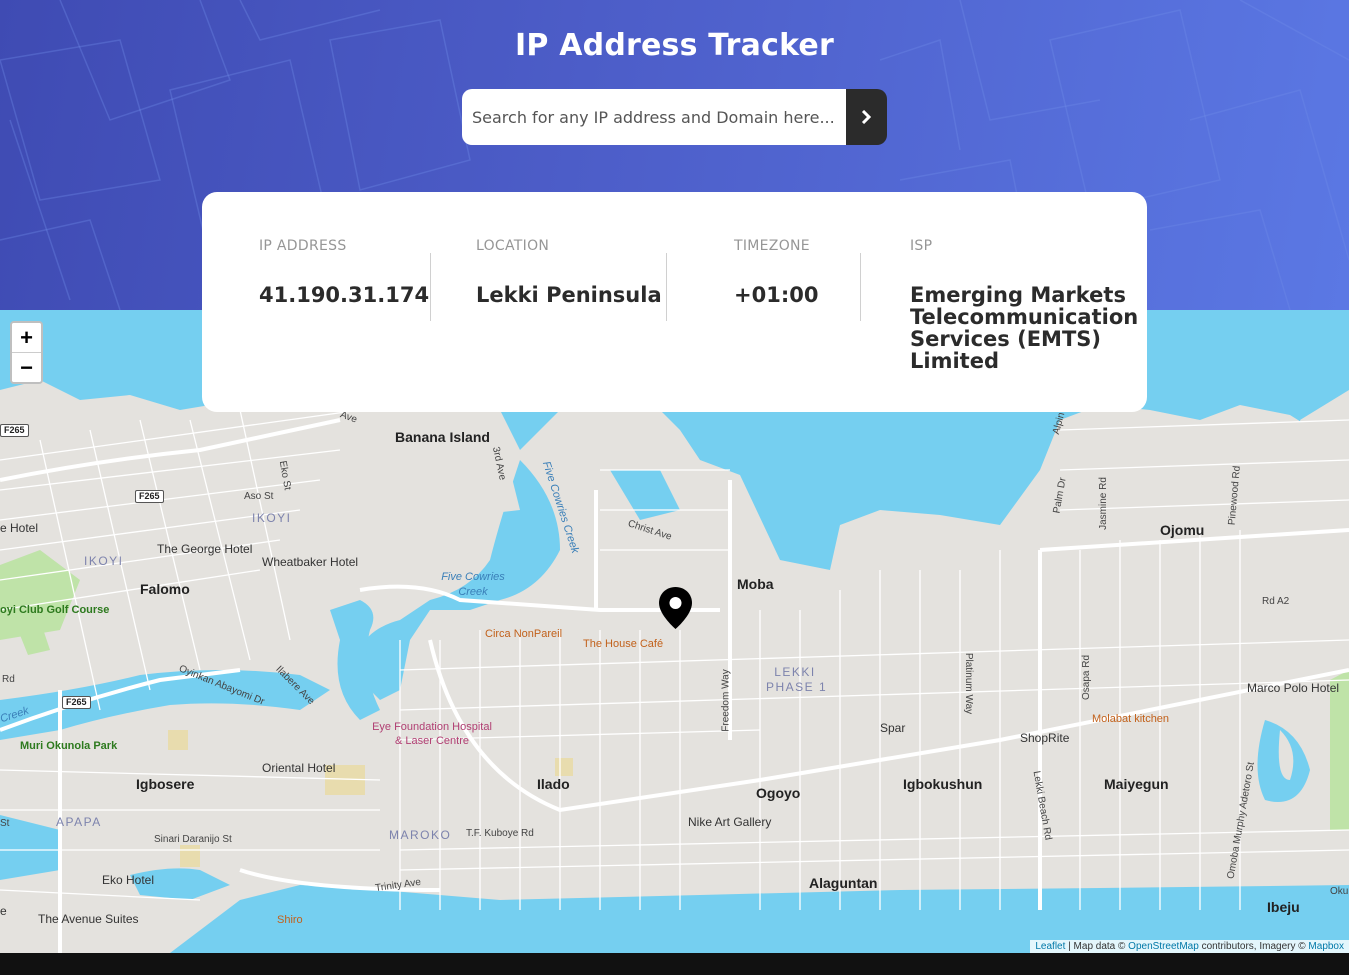 This screenshot has width=1349, height=975. Describe the element at coordinates (1163, 946) in the screenshot. I see `openstreetmap-link: OpenStreetMap` at that location.